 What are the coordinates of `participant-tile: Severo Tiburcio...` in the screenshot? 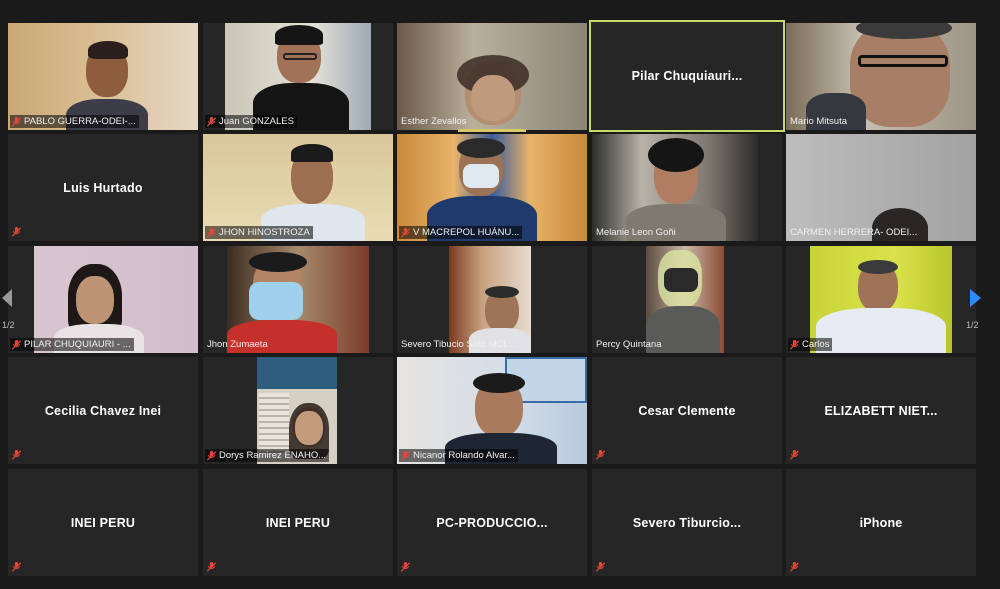 It's located at (687, 522).